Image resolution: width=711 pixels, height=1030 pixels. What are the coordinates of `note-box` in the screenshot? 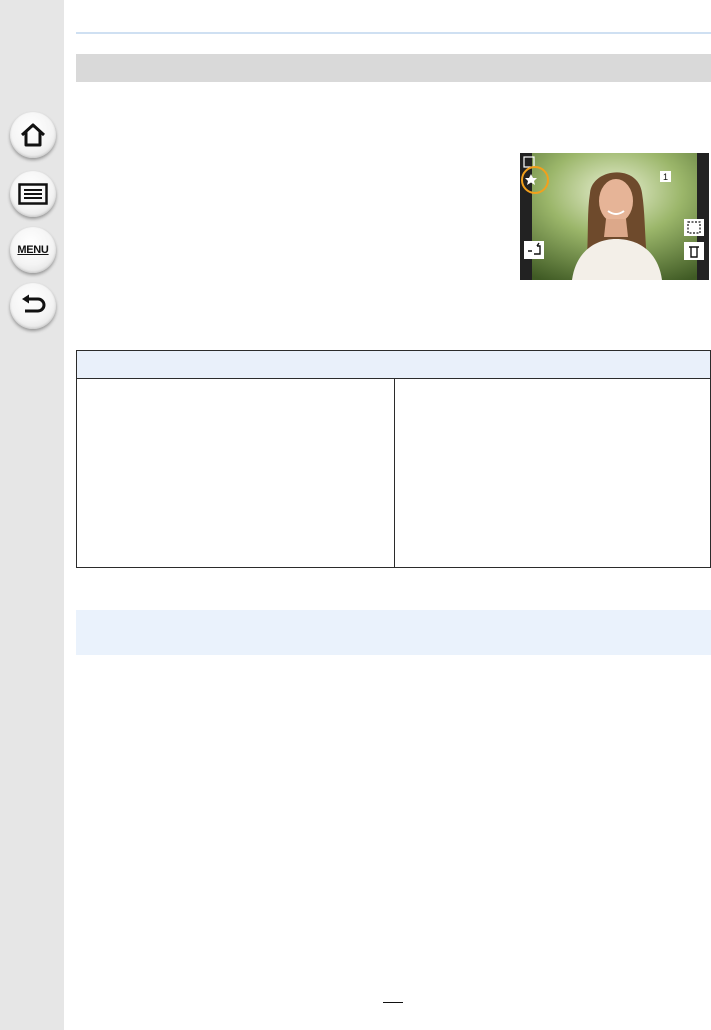 It's located at (393, 632).